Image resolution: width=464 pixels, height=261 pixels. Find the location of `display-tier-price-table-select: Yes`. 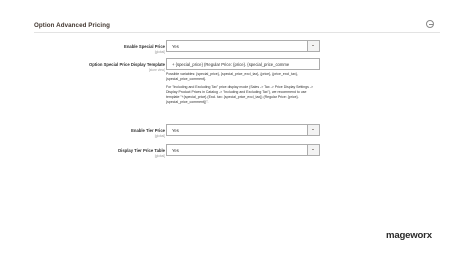

display-tier-price-table-select: Yes is located at coordinates (243, 150).